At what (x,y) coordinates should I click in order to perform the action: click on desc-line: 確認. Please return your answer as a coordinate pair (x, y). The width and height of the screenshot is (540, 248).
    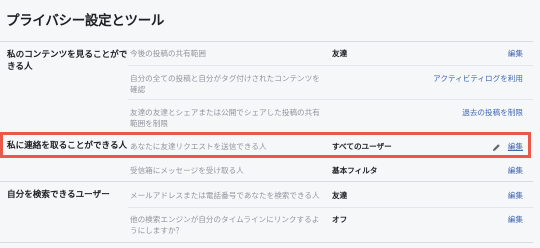
    Looking at the image, I should click on (138, 89).